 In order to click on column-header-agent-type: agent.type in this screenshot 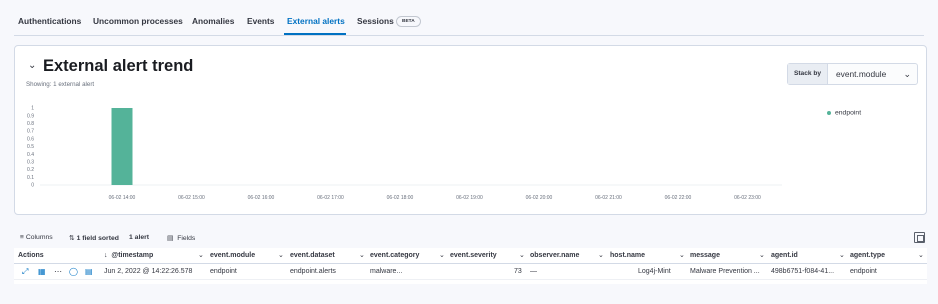, I will do `click(867, 255)`.